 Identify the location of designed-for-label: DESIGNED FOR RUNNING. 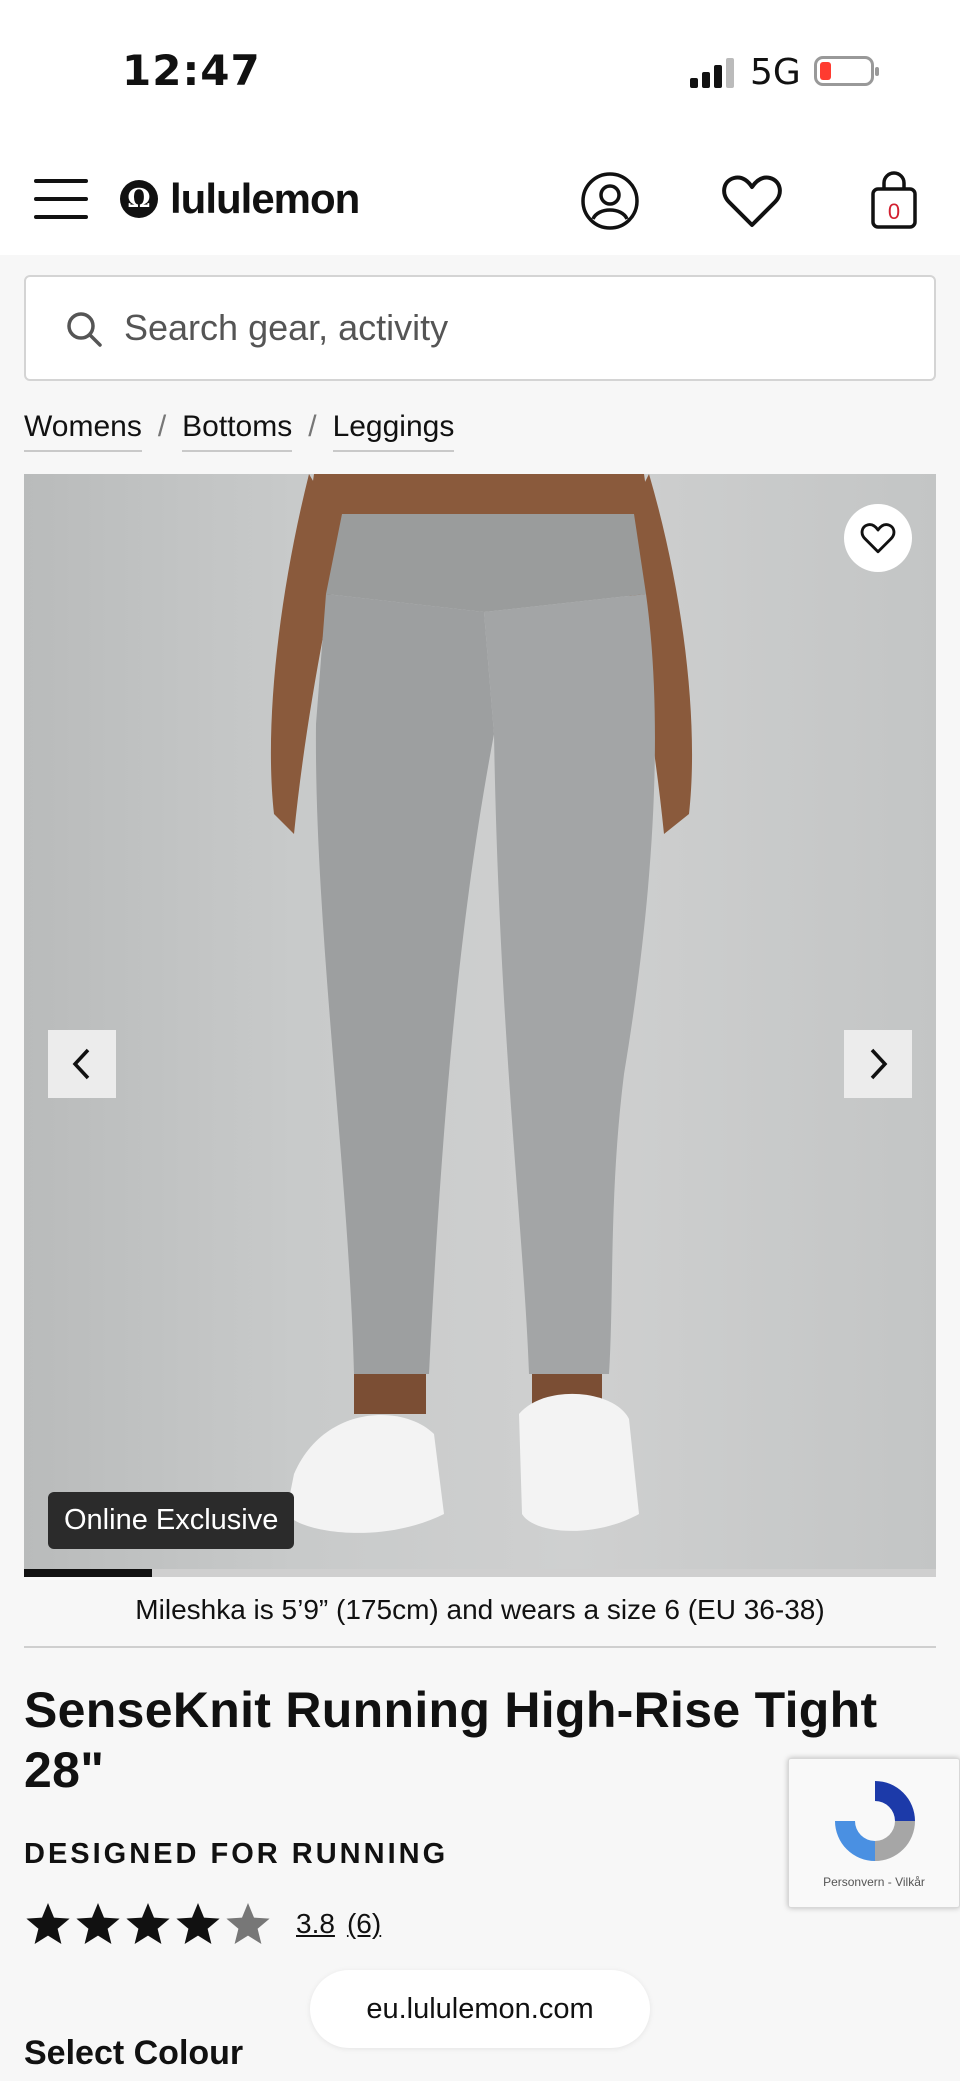
(236, 1854).